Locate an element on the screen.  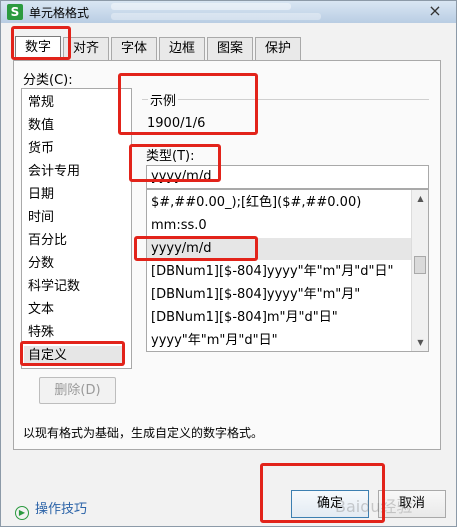
category-accounting: 会计专用 is located at coordinates (54, 172).